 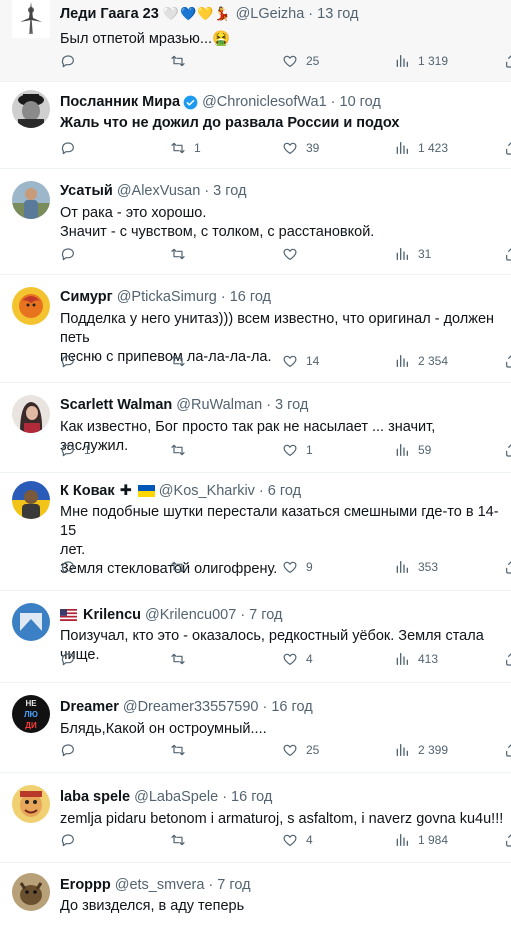 I want to click on animal-avatar, so click(x=31, y=892).